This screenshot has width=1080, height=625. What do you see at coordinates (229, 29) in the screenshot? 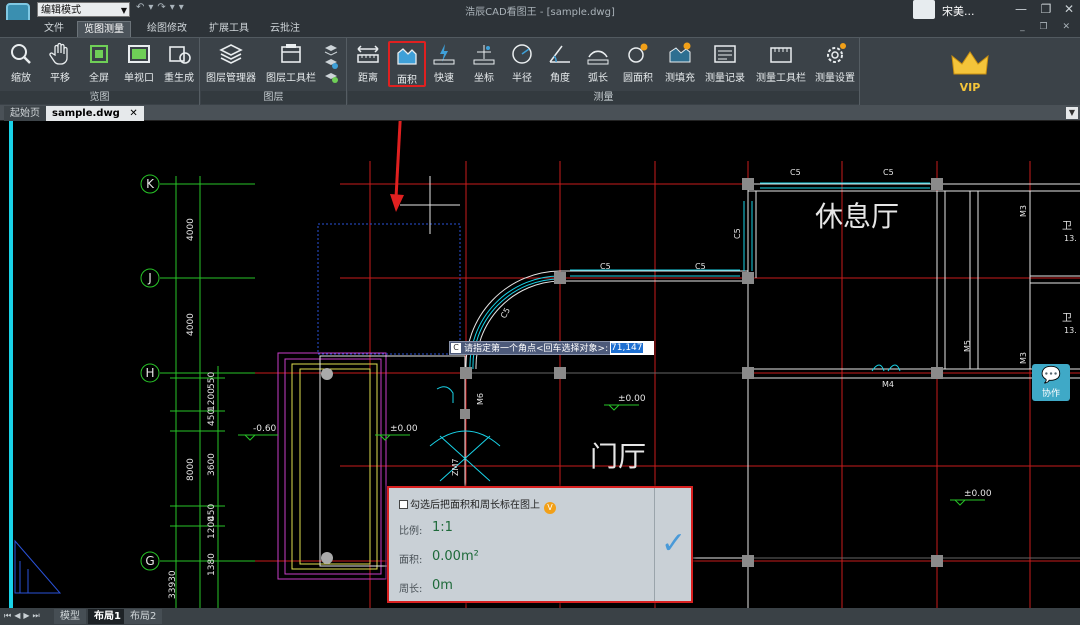
I see `menu-tab-extend-tools: 扩展工具` at bounding box center [229, 29].